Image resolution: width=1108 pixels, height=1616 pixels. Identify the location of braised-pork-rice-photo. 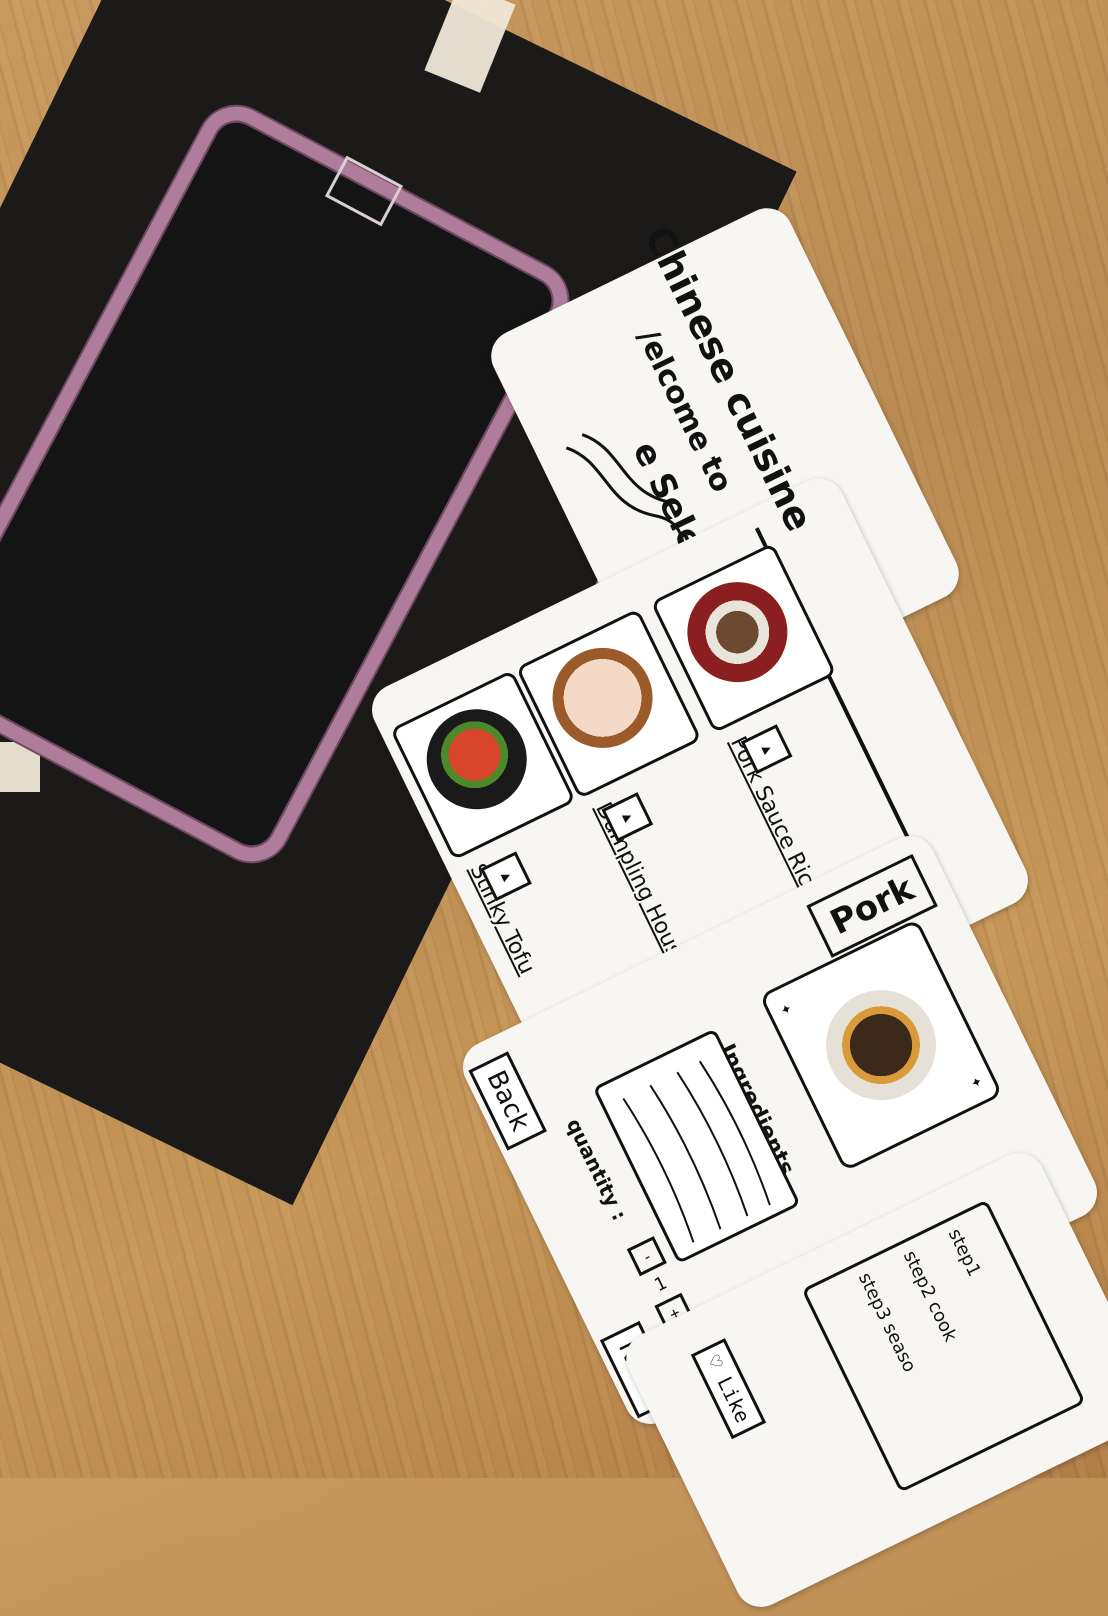
(881, 1045).